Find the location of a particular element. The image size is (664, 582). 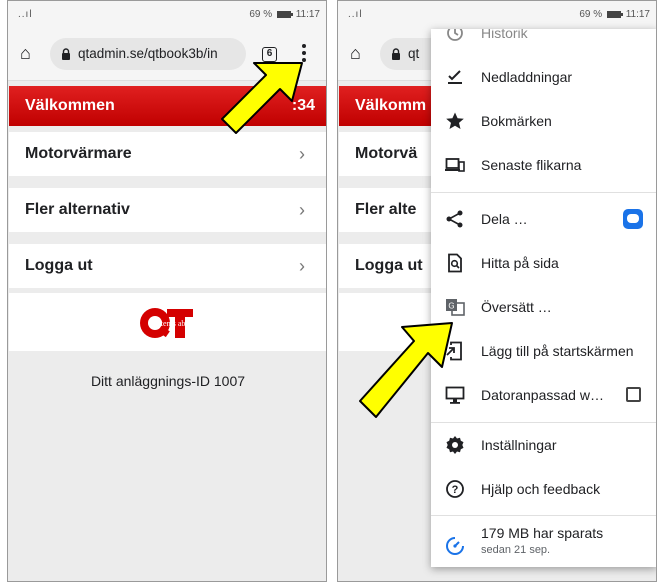

download-icon is located at coordinates (455, 77).